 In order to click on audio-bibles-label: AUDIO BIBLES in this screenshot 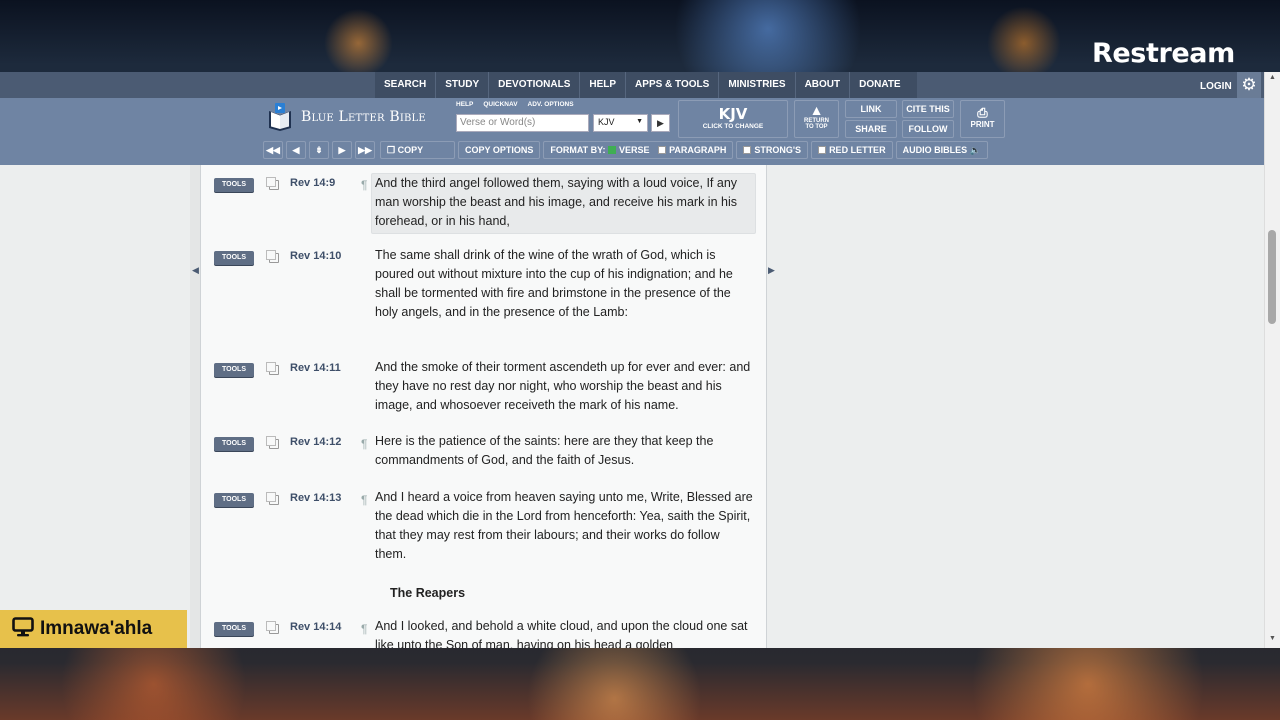, I will do `click(935, 150)`.